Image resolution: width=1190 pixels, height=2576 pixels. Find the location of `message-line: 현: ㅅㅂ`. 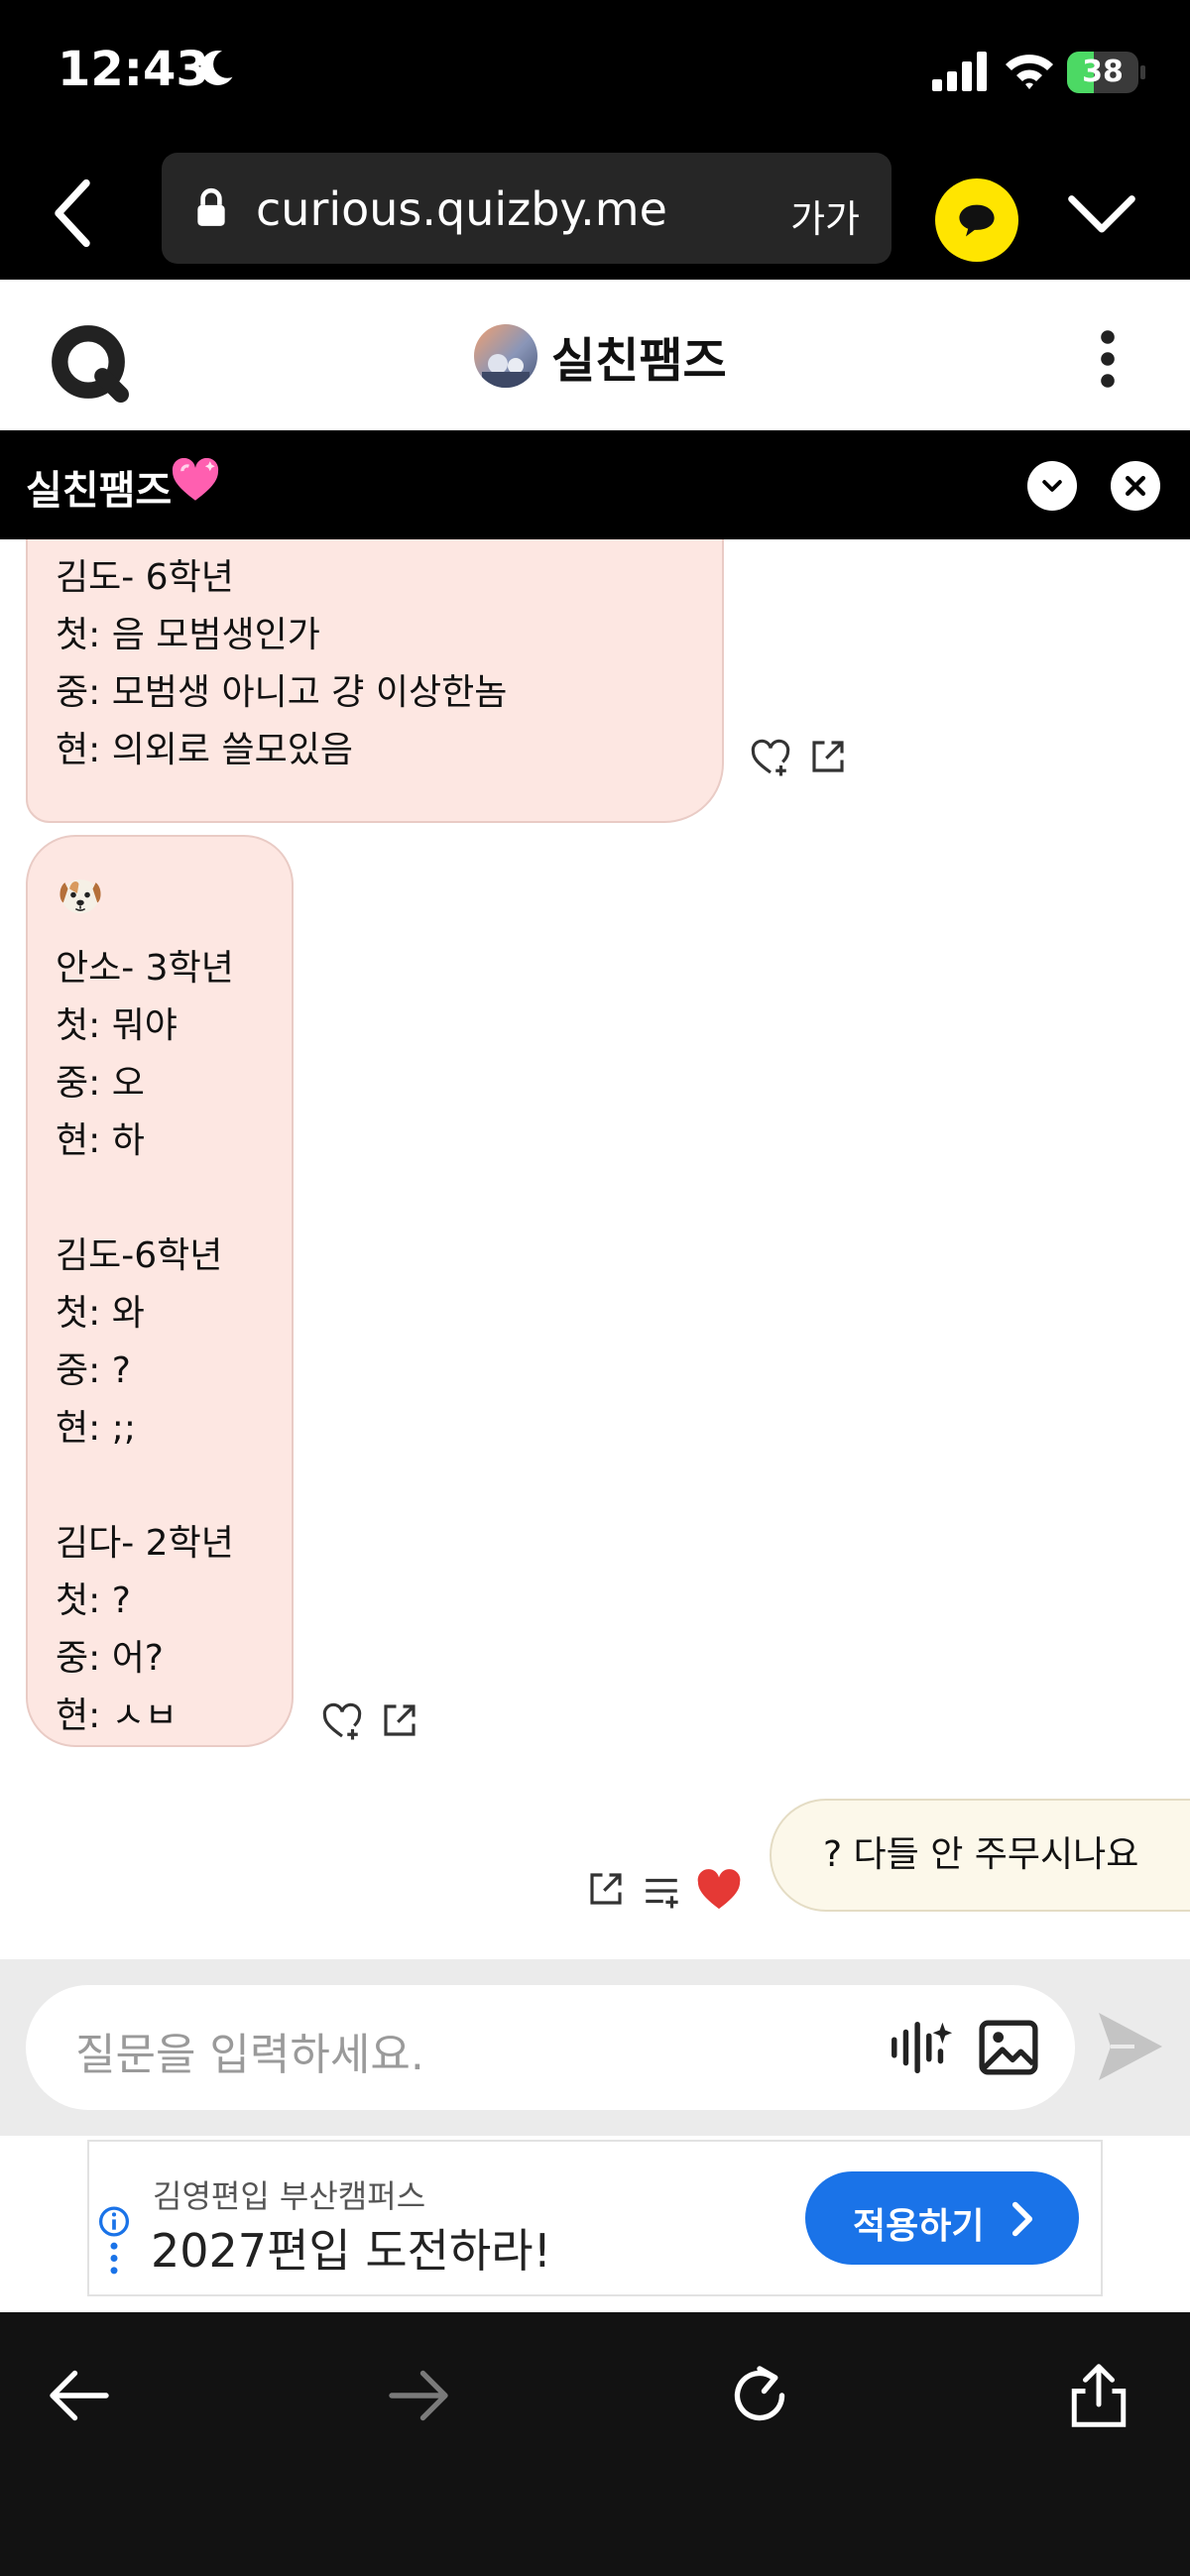

message-line: 현: ㅅㅂ is located at coordinates (117, 1716).